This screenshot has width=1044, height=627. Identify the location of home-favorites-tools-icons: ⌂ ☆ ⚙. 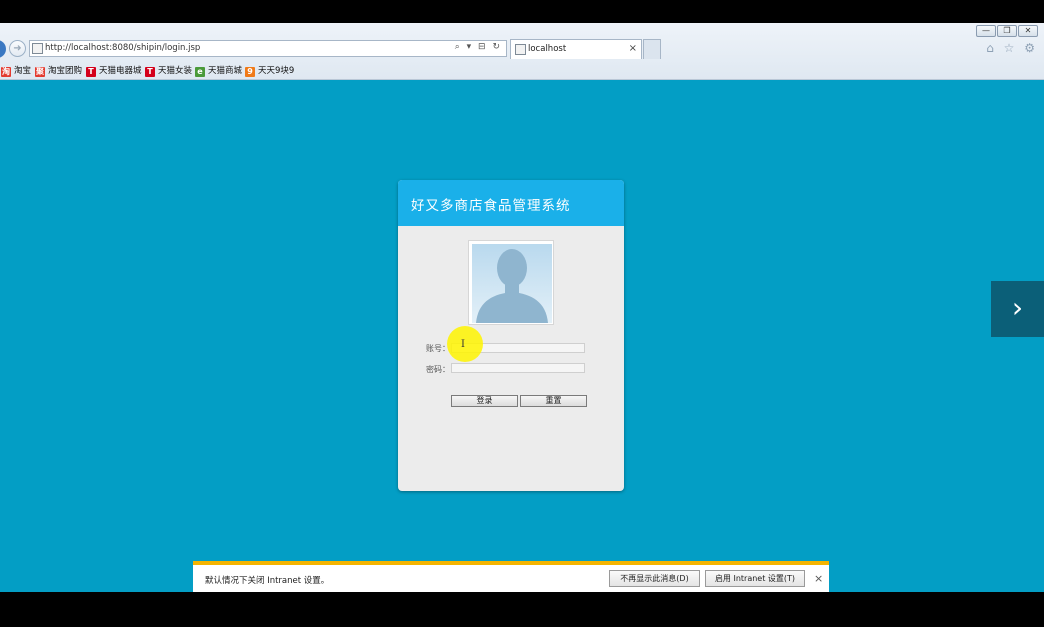
(1012, 48).